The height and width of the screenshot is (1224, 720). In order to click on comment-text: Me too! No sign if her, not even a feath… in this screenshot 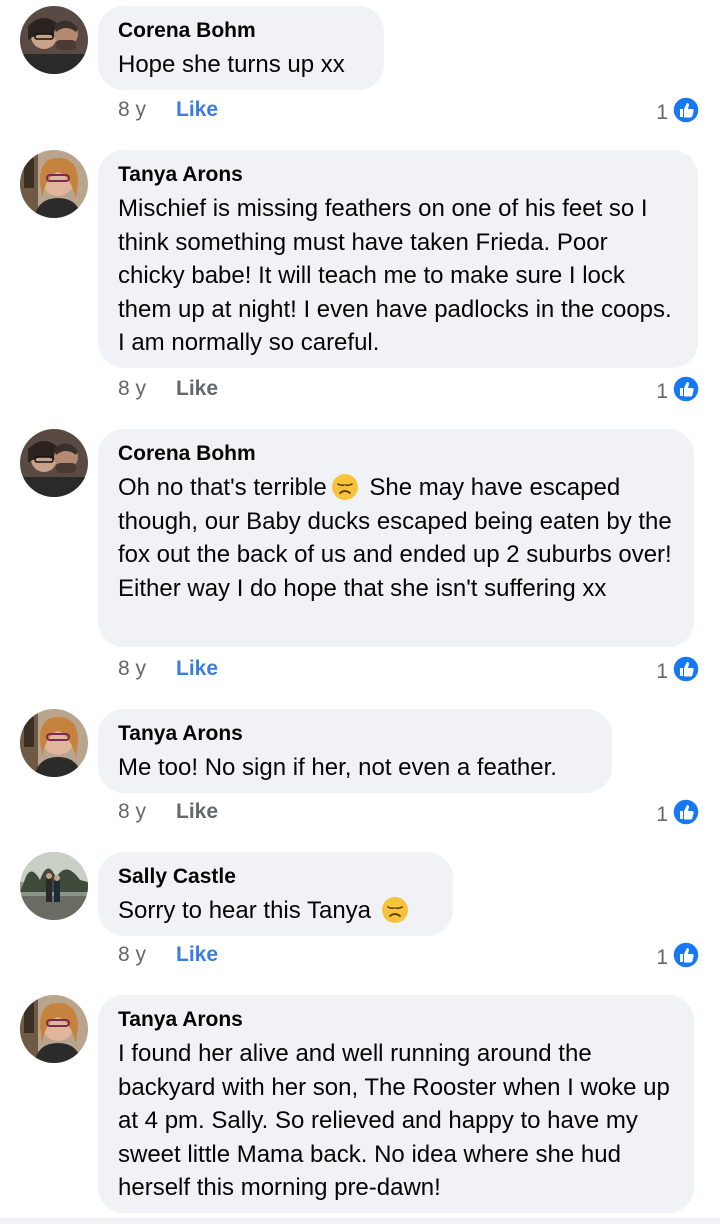, I will do `click(337, 767)`.